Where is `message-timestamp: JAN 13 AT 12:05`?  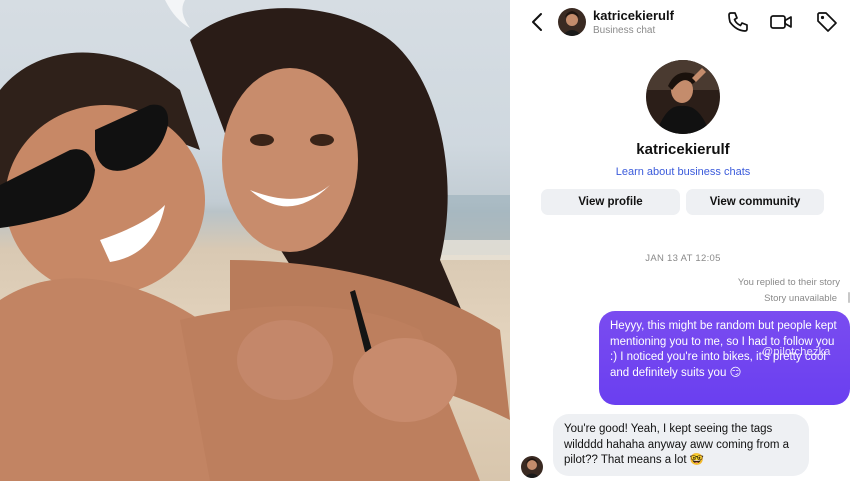
message-timestamp: JAN 13 AT 12:05 is located at coordinates (683, 258).